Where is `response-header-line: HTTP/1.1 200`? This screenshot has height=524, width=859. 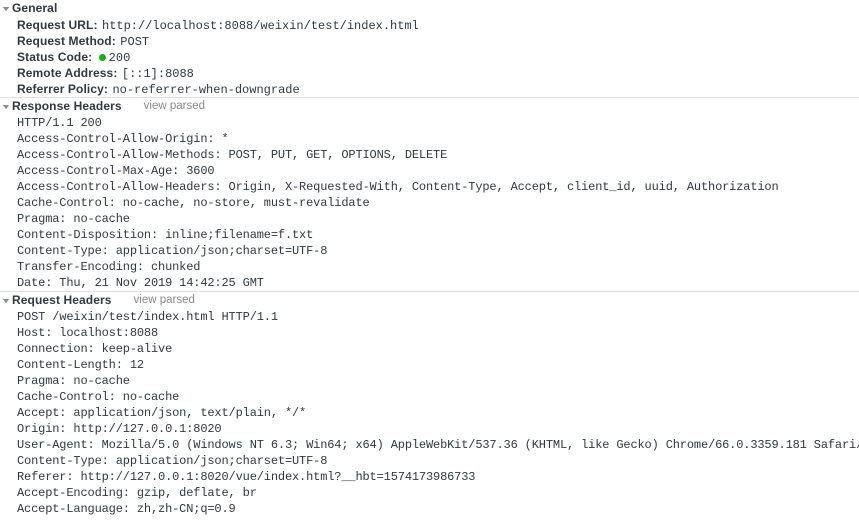 response-header-line: HTTP/1.1 200 is located at coordinates (59, 123).